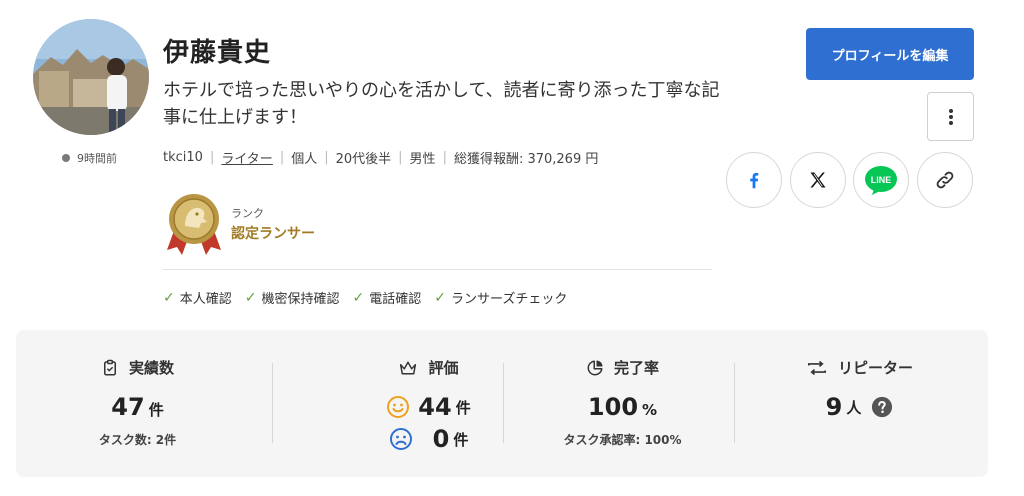  Describe the element at coordinates (435, 407) in the screenshot. I see `stat-ratings-good-value: 44` at that location.